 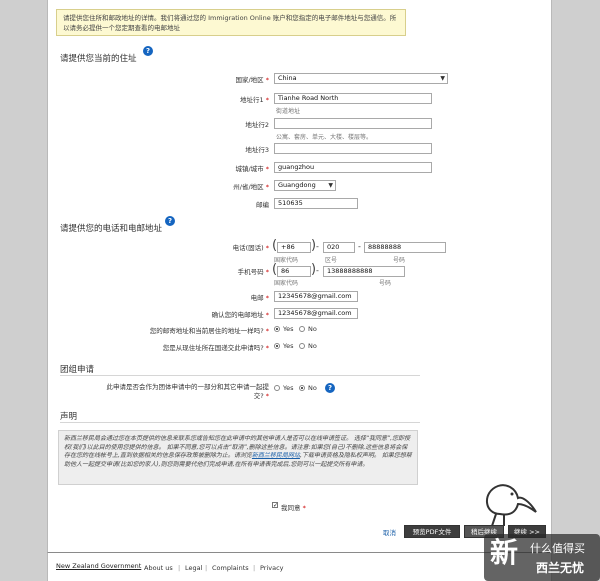 What do you see at coordinates (288, 111) in the screenshot?
I see `street1-hint: 街道地址` at bounding box center [288, 111].